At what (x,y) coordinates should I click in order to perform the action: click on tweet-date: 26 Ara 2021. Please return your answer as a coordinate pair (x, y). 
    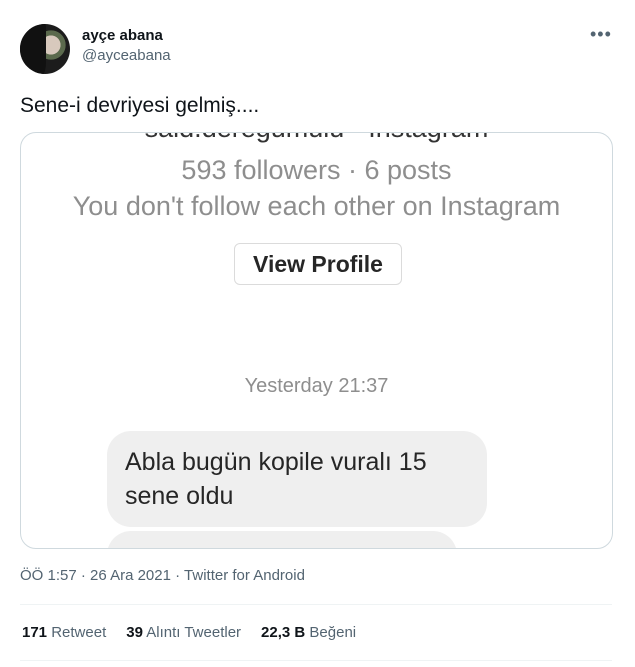
    Looking at the image, I should click on (130, 575).